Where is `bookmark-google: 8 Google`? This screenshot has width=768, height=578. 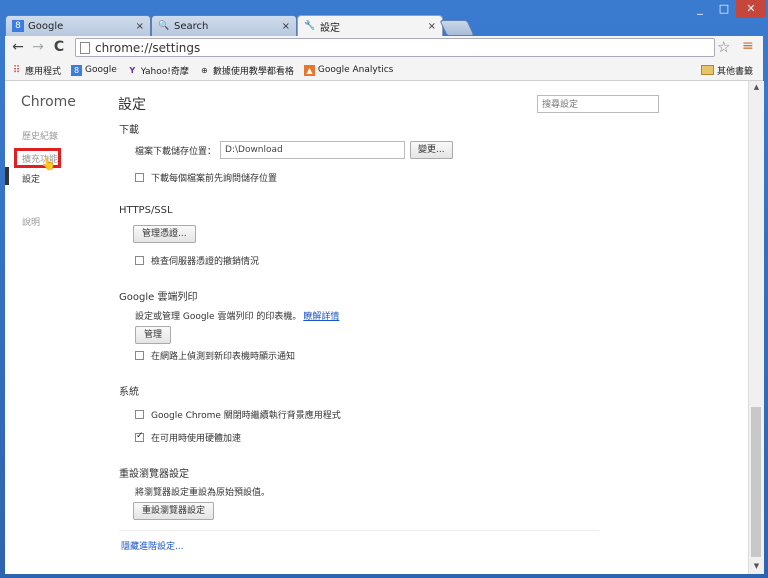 bookmark-google: 8 Google is located at coordinates (94, 70).